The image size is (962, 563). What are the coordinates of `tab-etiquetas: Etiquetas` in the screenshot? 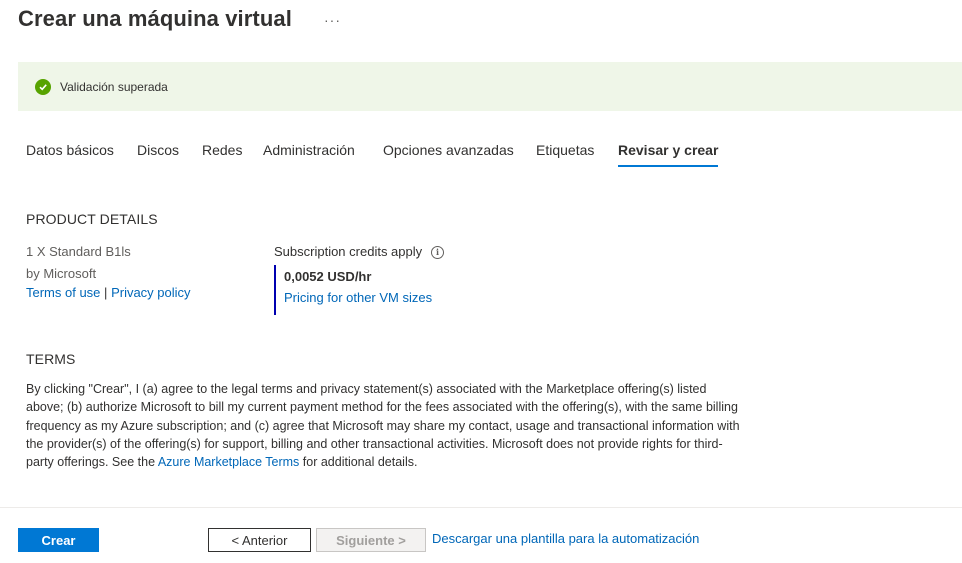 It's located at (565, 154).